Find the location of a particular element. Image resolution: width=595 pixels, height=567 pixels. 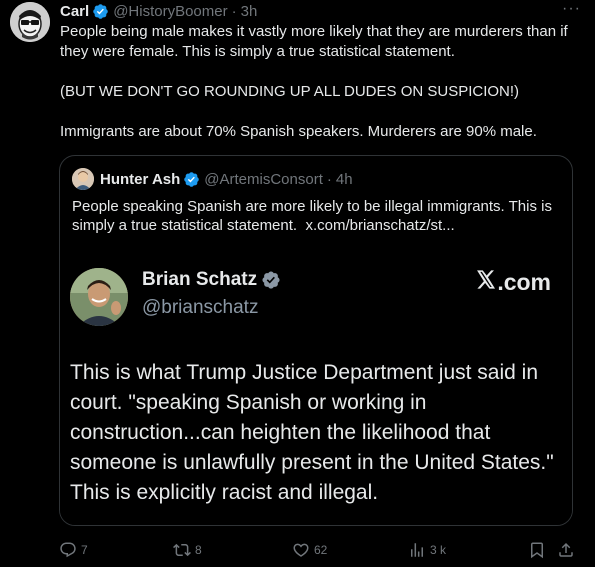

bookmark-button is located at coordinates (537, 550).